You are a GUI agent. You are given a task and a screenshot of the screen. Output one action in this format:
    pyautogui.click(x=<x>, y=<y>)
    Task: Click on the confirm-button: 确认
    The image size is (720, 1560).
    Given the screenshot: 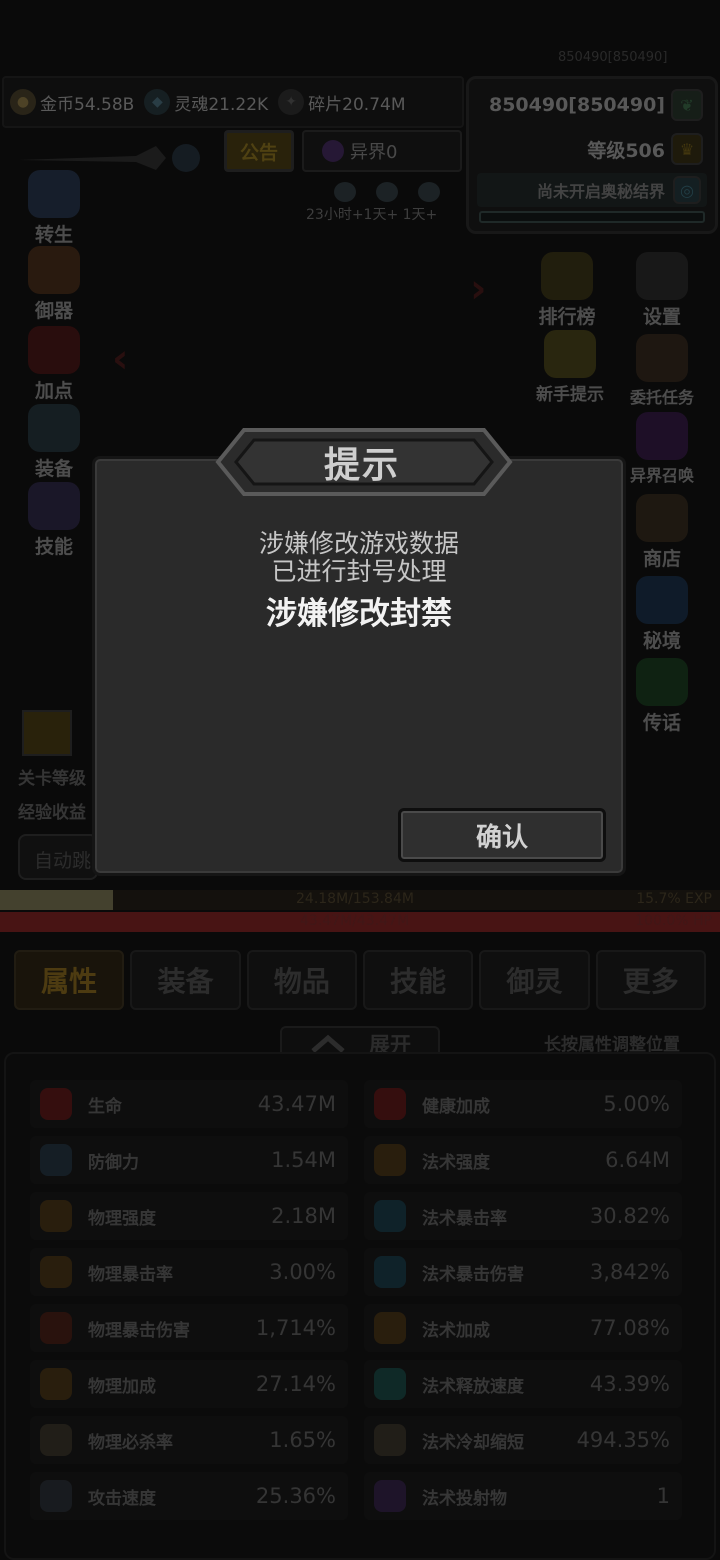 What is the action you would take?
    pyautogui.click(x=502, y=835)
    